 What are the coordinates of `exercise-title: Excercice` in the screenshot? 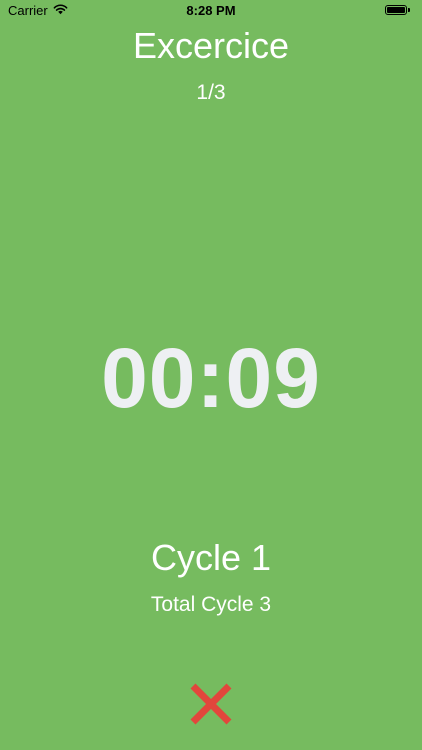 It's located at (211, 45).